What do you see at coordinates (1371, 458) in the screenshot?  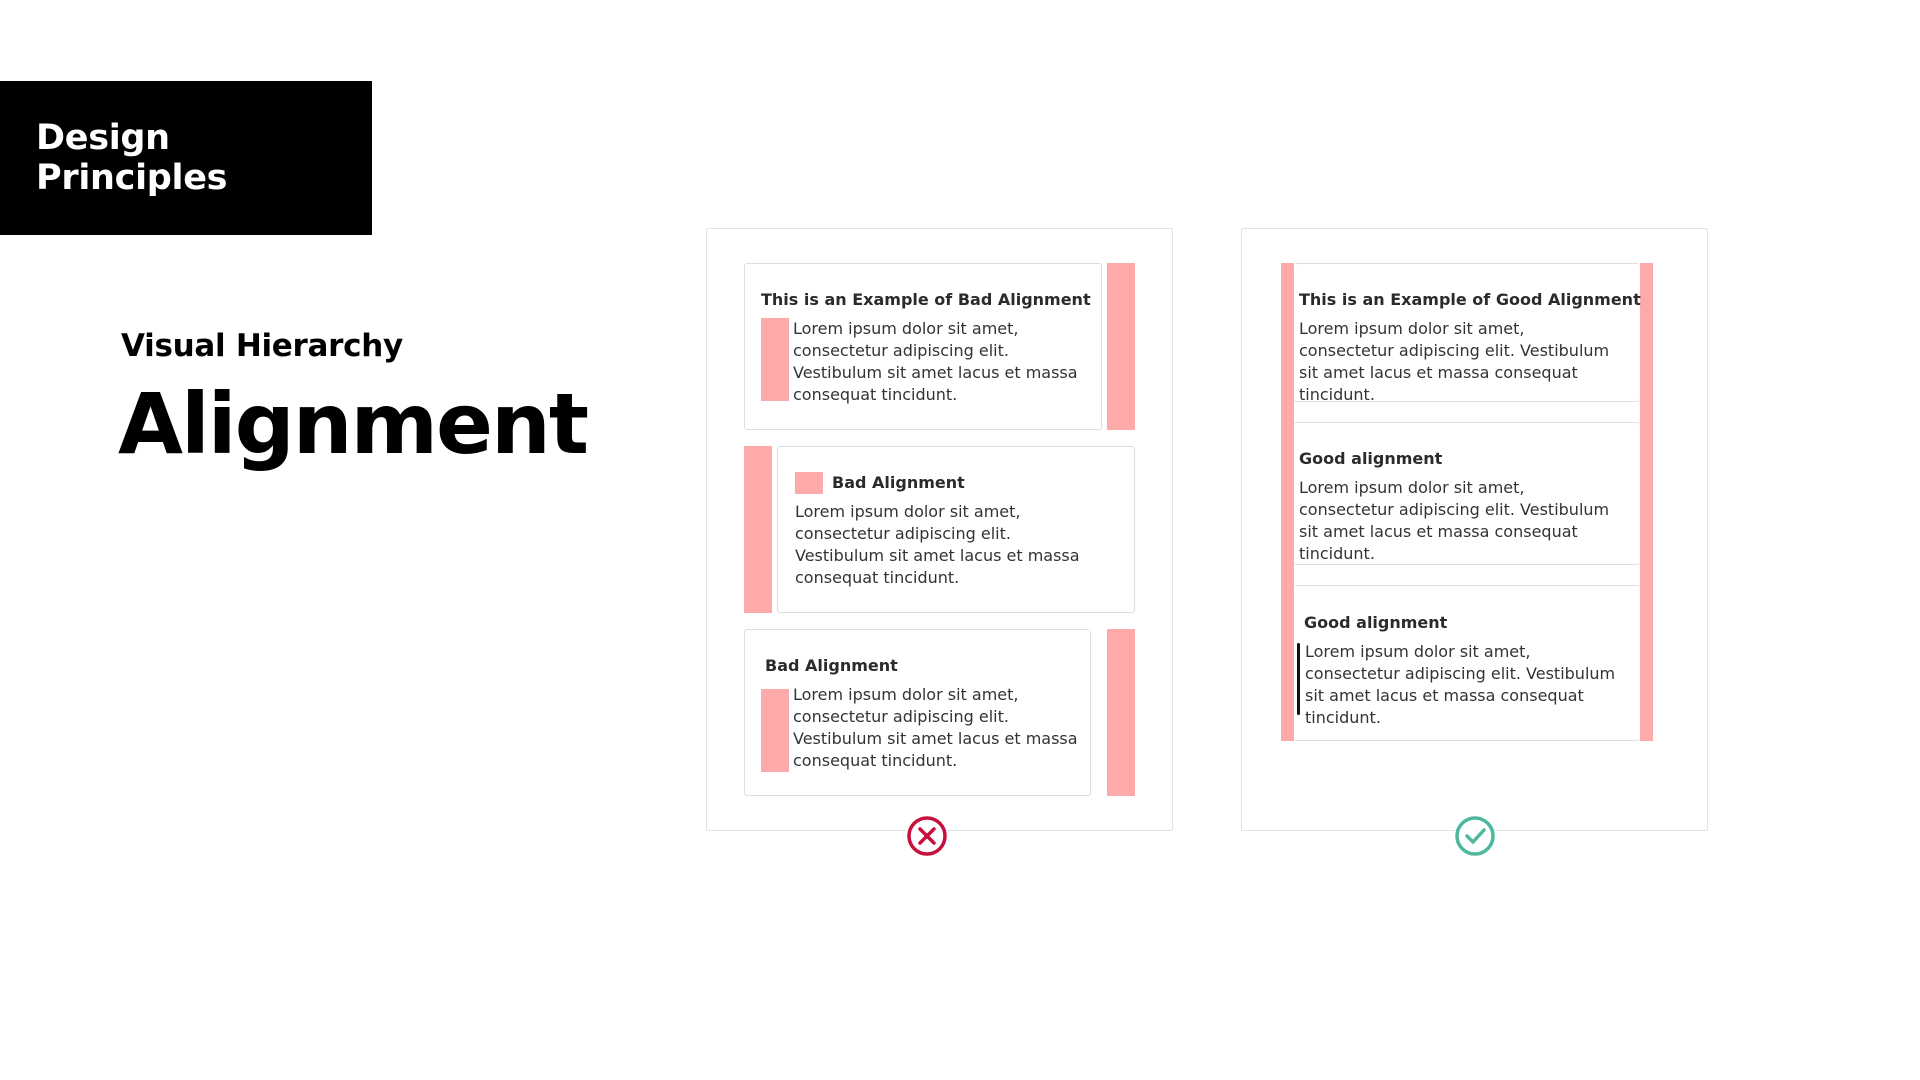 I see `good-card-2-title: Good alignment` at bounding box center [1371, 458].